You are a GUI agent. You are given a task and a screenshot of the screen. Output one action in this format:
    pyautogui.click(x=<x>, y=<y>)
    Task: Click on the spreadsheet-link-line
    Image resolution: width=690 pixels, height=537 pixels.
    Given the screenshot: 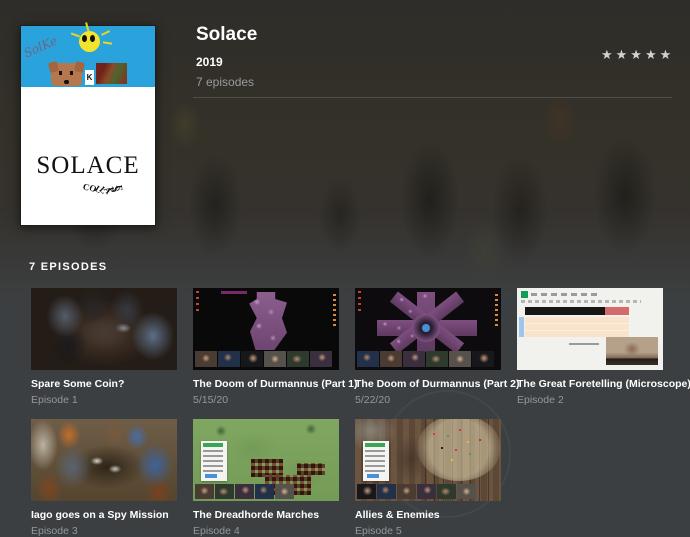 What is the action you would take?
    pyautogui.click(x=584, y=344)
    